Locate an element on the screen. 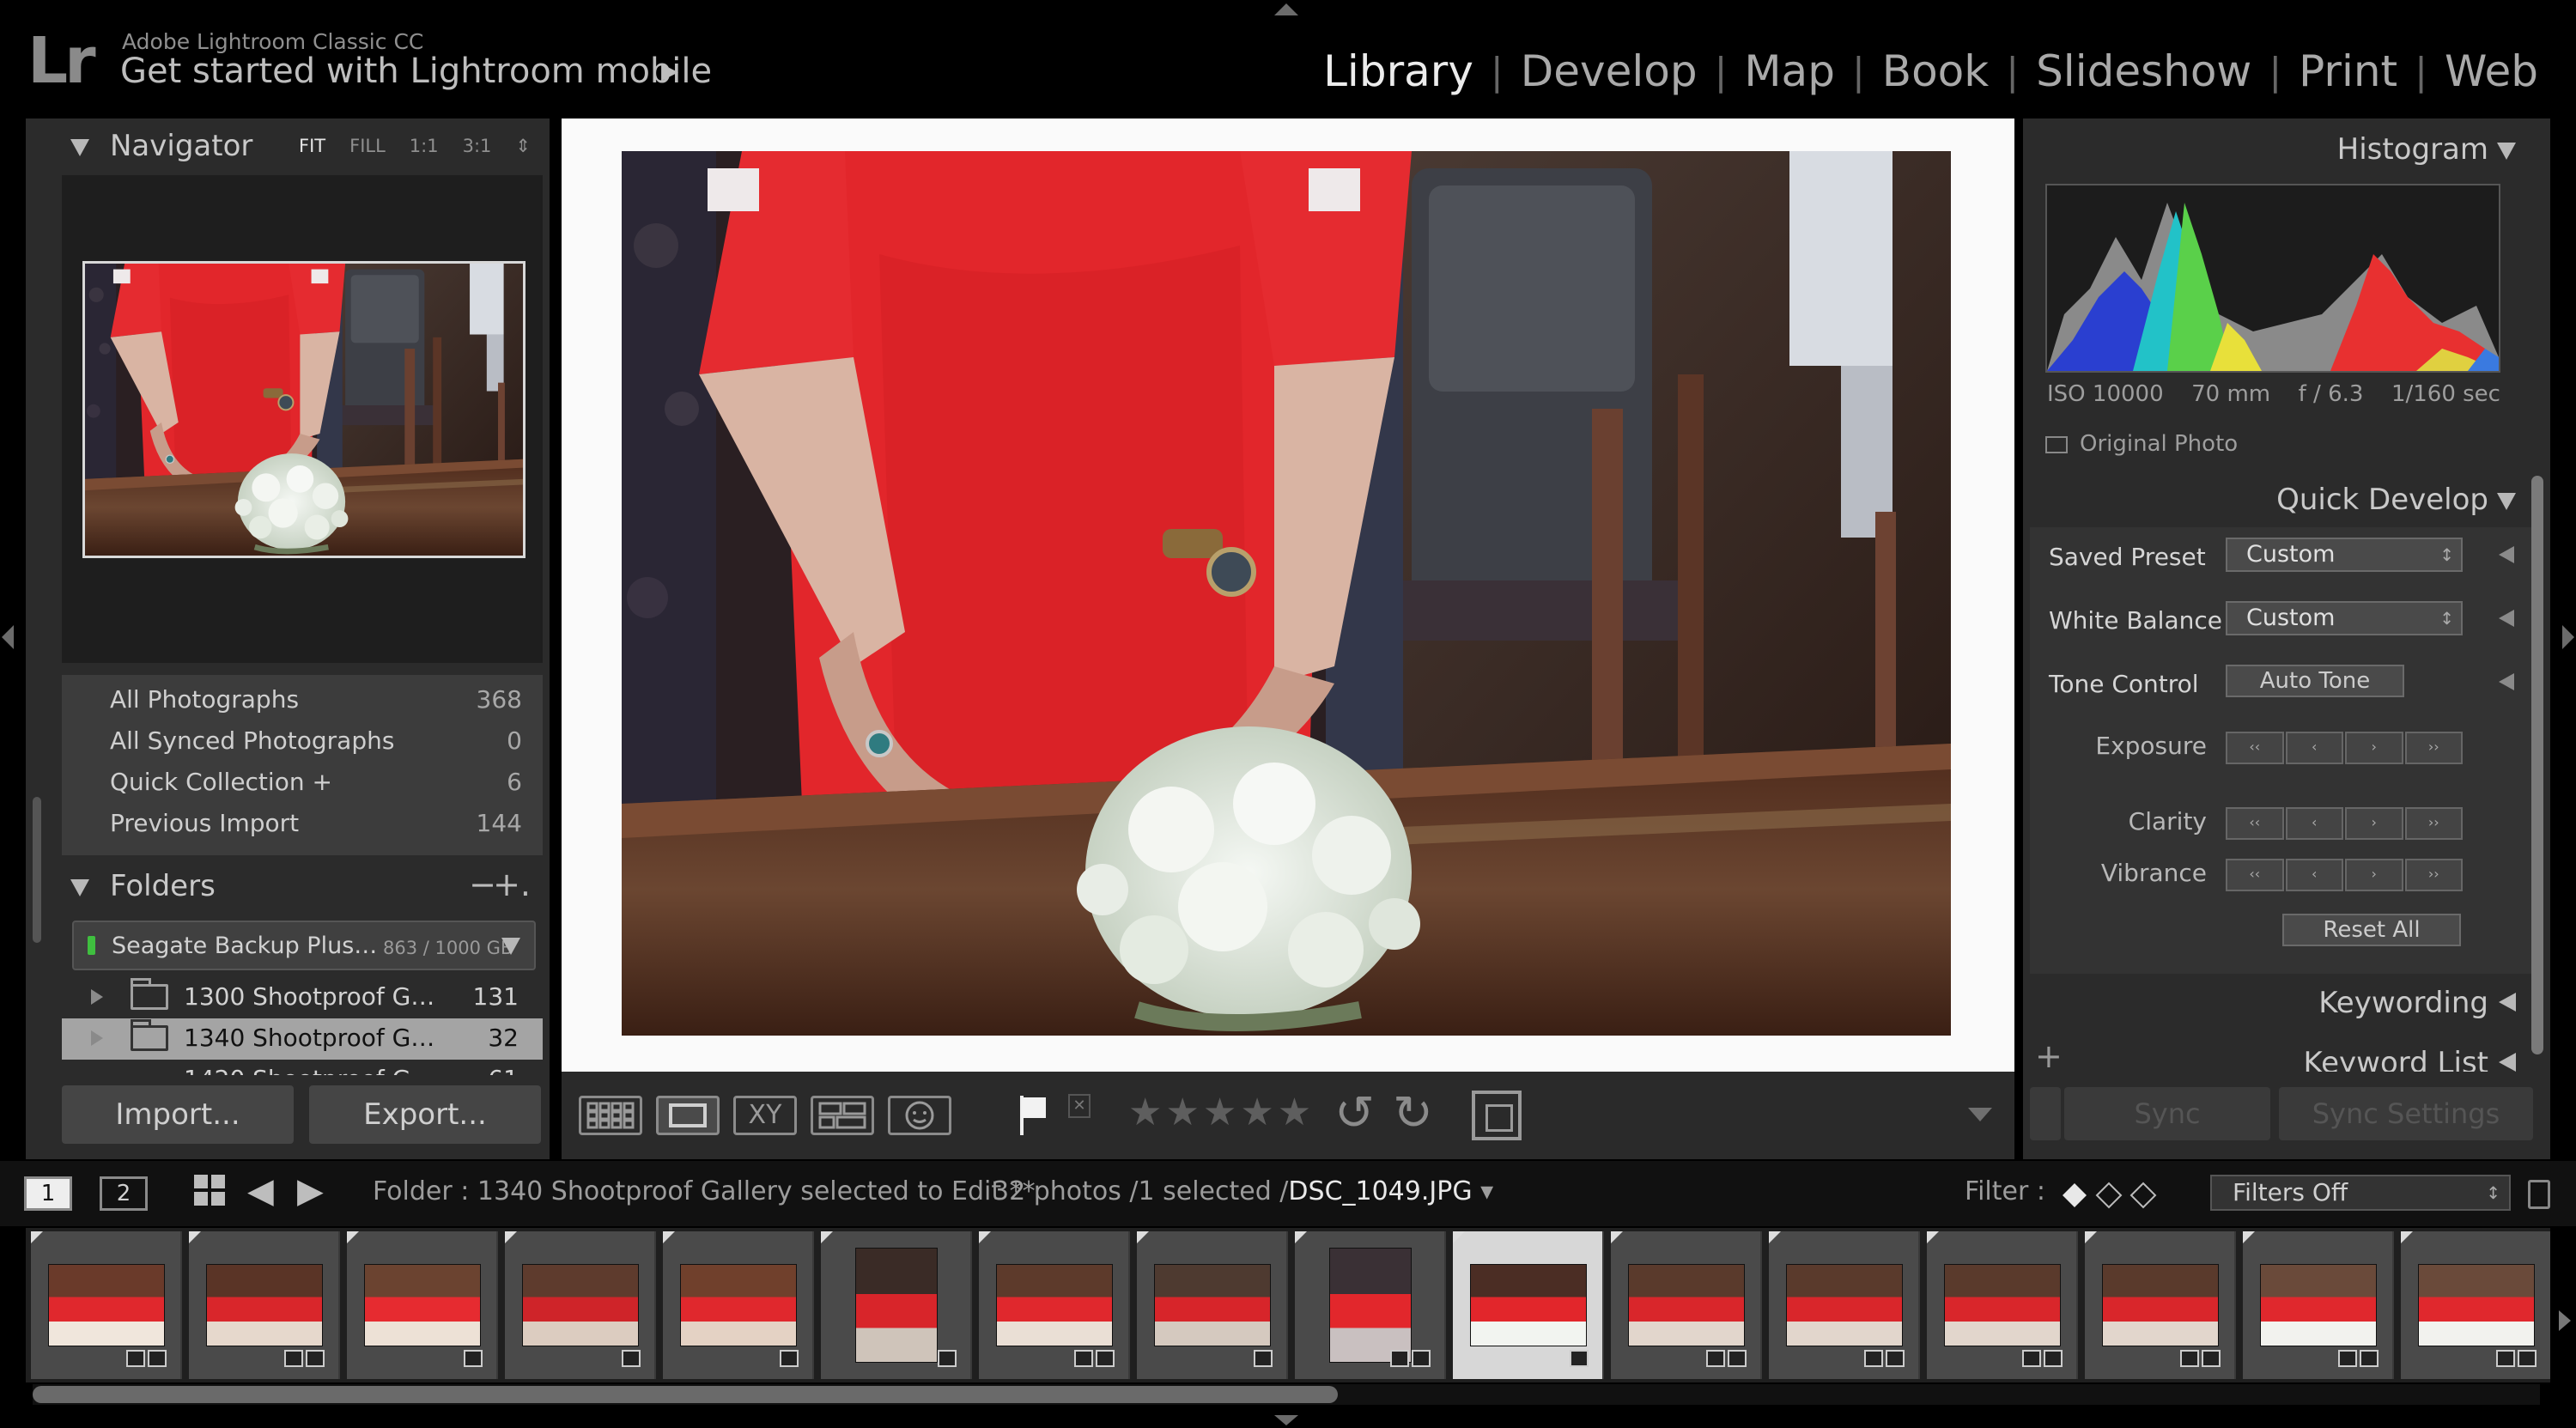 The image size is (2576, 1428). folder-item-partial: 1420 Shootproof G… 61 is located at coordinates (302, 1068).